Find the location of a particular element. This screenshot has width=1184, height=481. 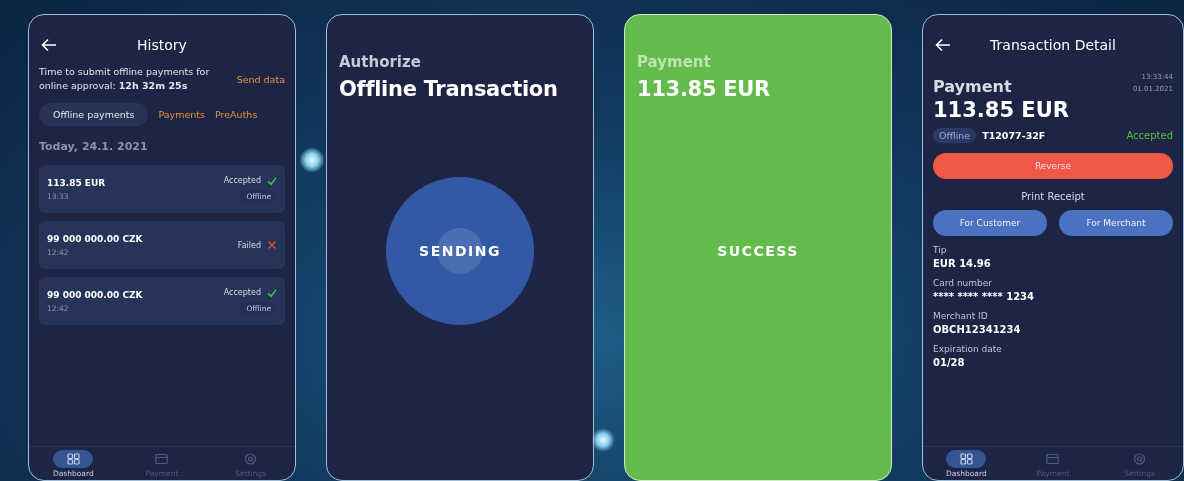

screen-title: History is located at coordinates (162, 45).